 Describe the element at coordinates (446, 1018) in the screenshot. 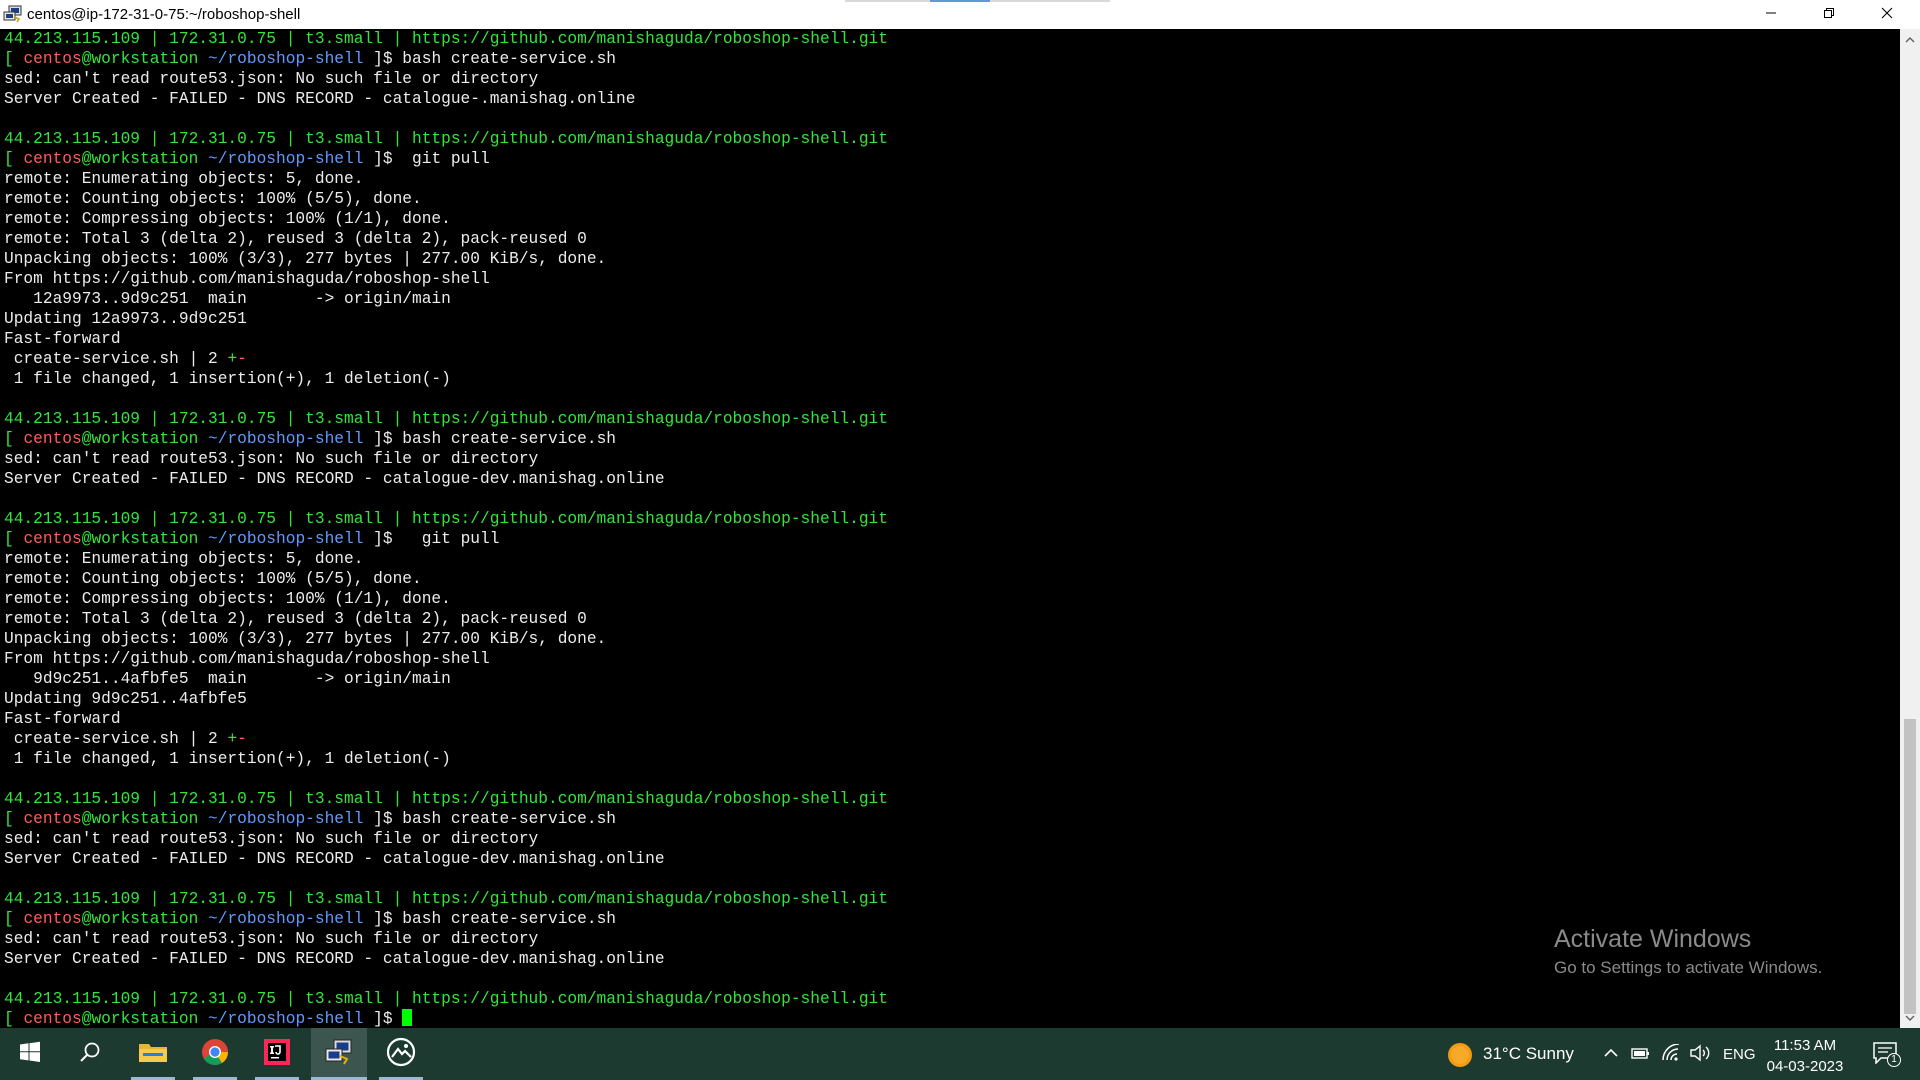

I see `terminal-line: [ centos@workstation ~/roboshop-shell ]$` at that location.